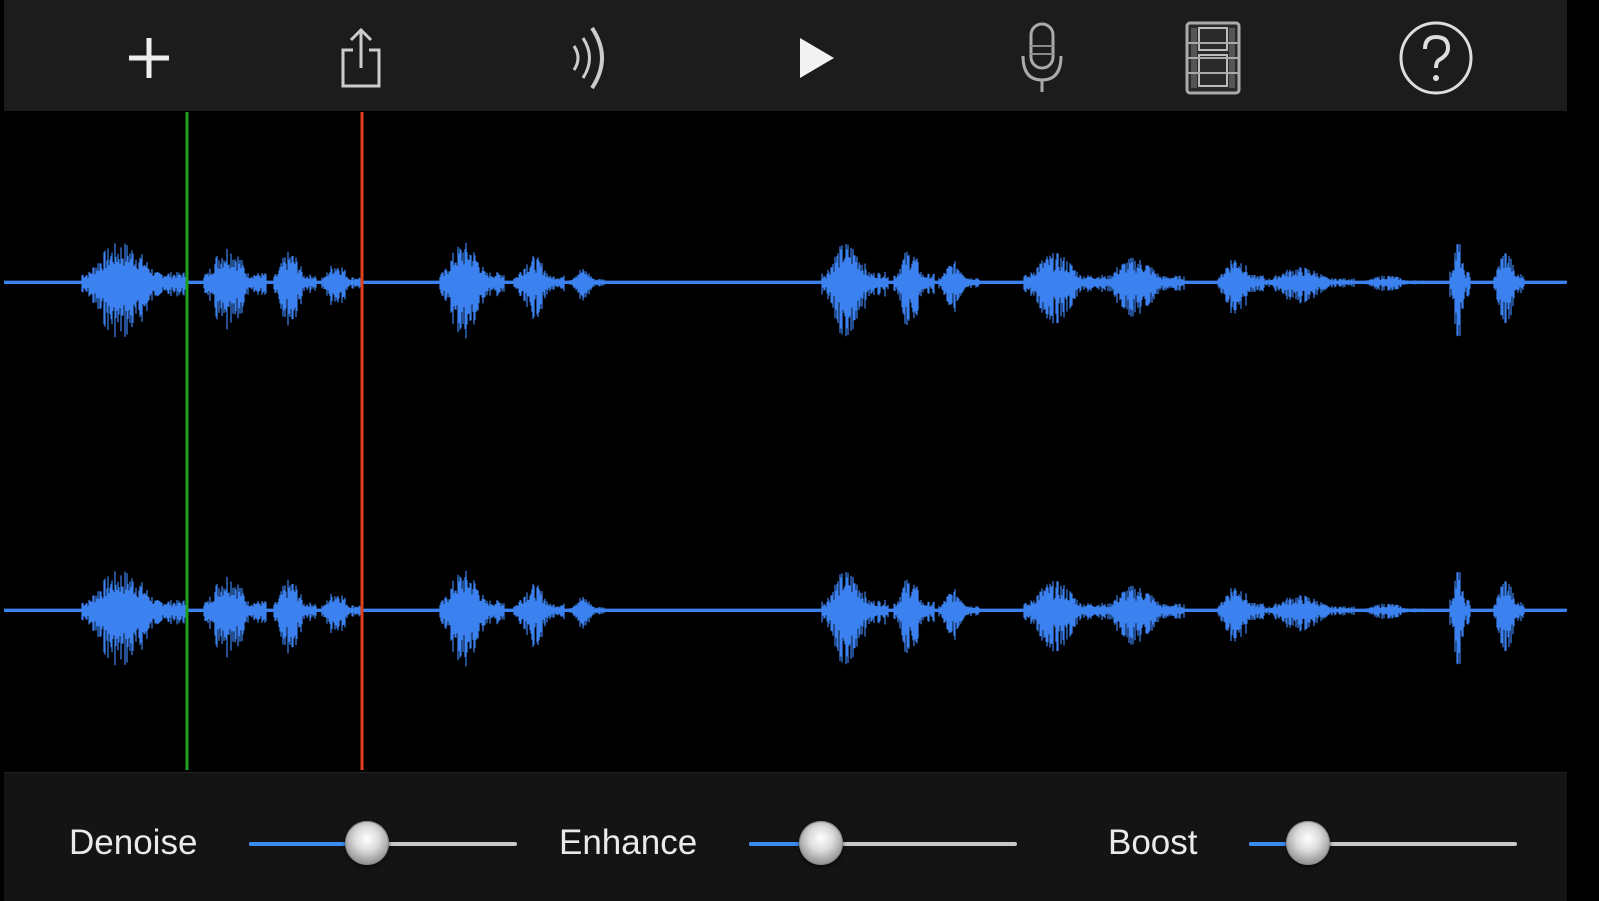 This screenshot has width=1599, height=901. Describe the element at coordinates (1307, 843) in the screenshot. I see `boost-knob` at that location.